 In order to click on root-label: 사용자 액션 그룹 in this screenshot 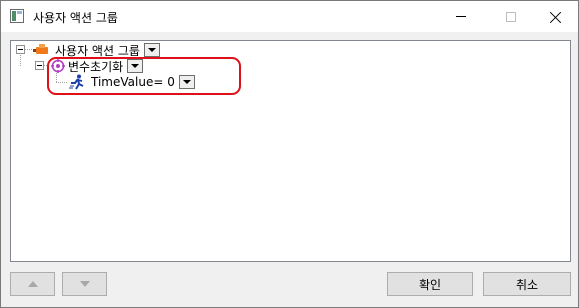, I will do `click(97, 50)`.